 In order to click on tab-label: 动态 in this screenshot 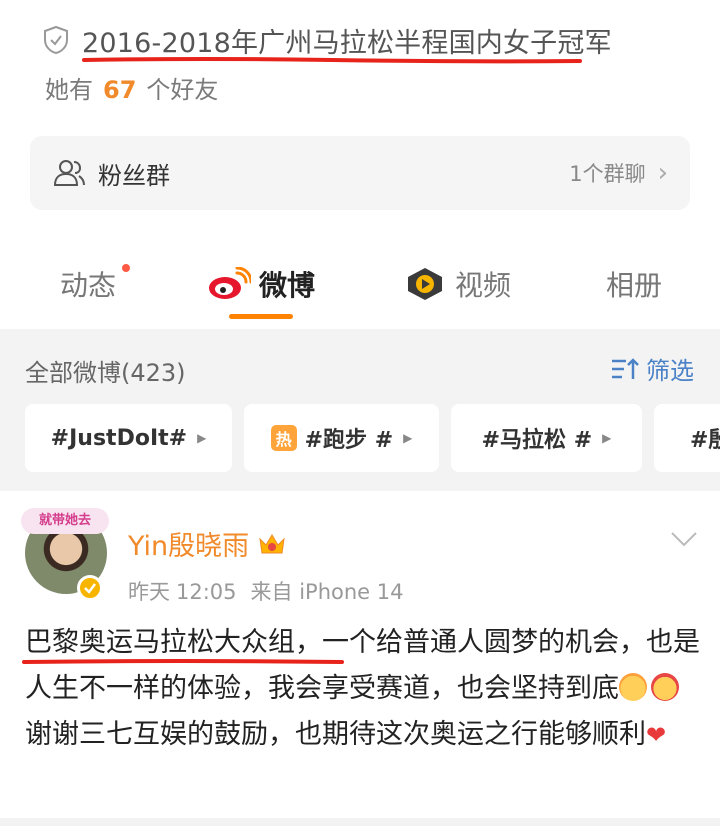, I will do `click(88, 285)`.